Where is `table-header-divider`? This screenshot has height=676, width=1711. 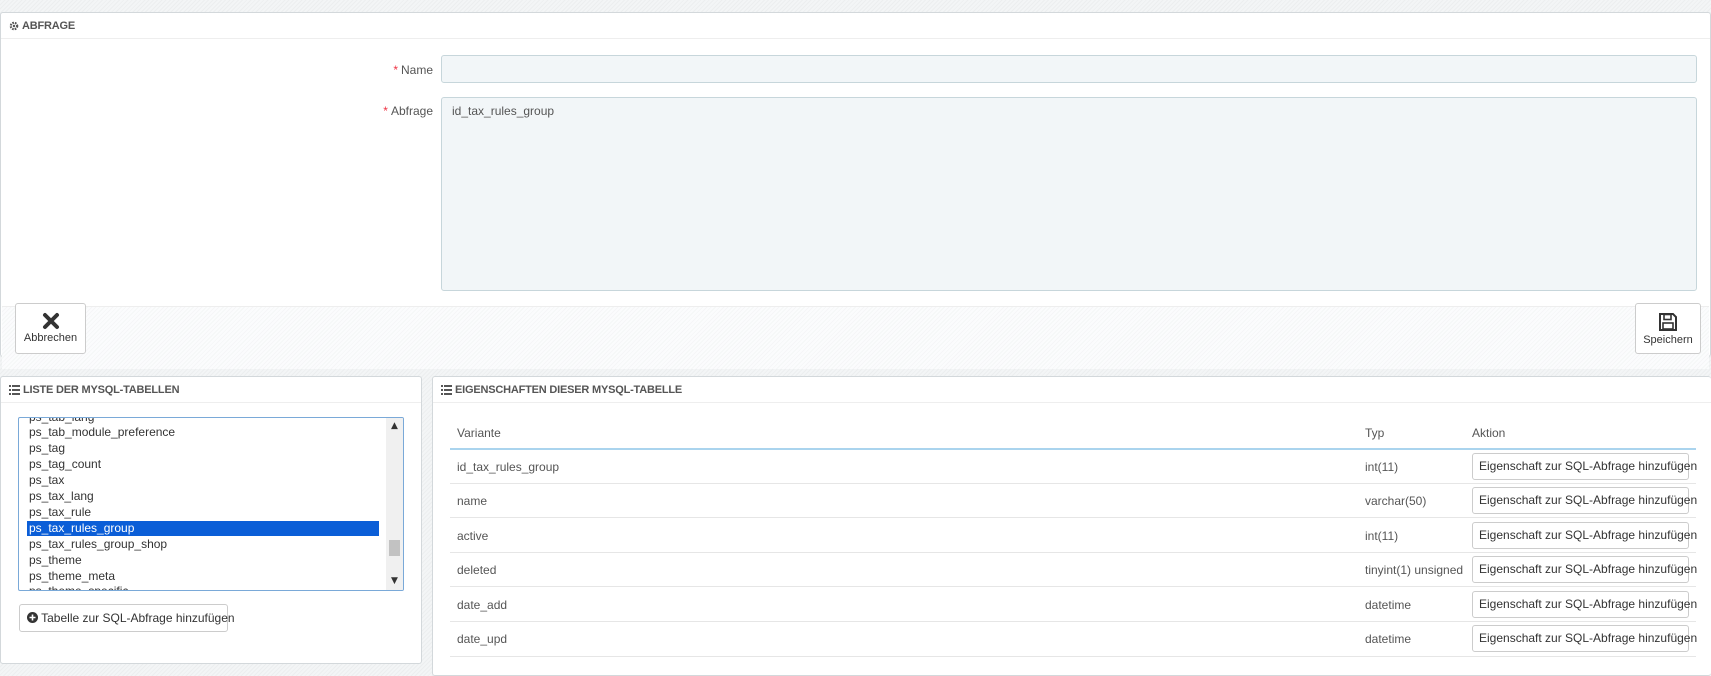
table-header-divider is located at coordinates (1073, 449).